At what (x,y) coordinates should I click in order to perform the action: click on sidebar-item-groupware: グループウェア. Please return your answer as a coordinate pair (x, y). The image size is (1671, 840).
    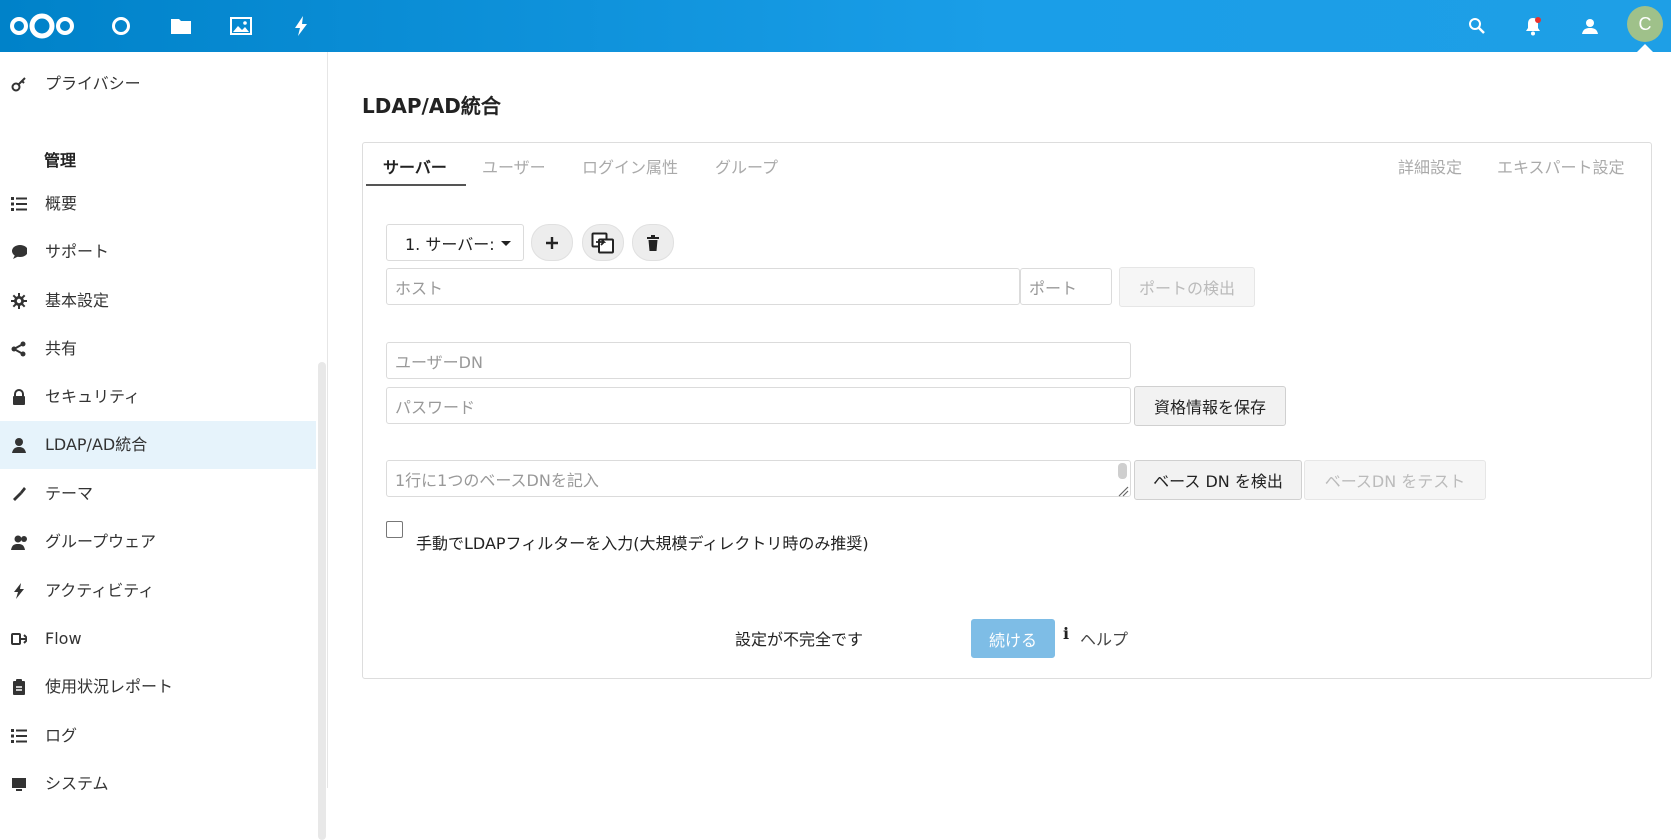
    Looking at the image, I should click on (158, 542).